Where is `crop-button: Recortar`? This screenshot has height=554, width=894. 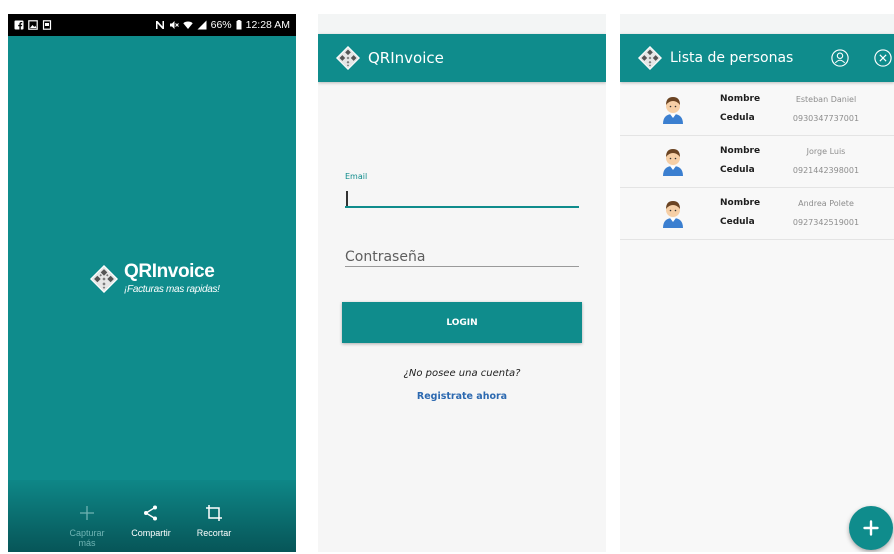 crop-button: Recortar is located at coordinates (214, 521).